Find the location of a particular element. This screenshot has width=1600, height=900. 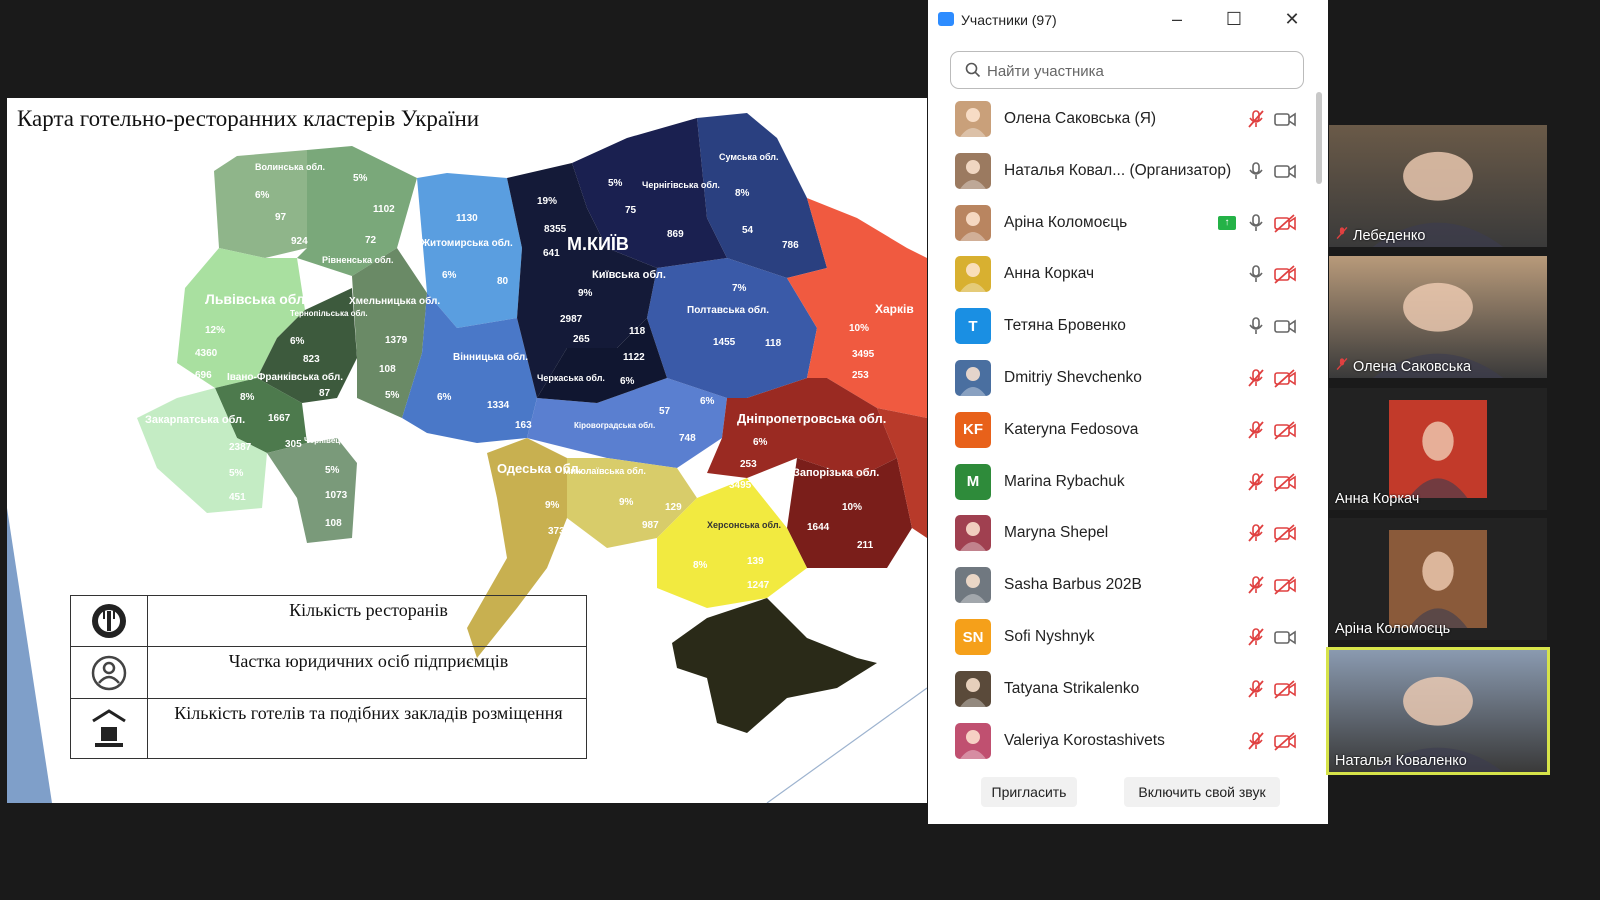

tile-name-label: Олена Саковська is located at coordinates (1412, 367).